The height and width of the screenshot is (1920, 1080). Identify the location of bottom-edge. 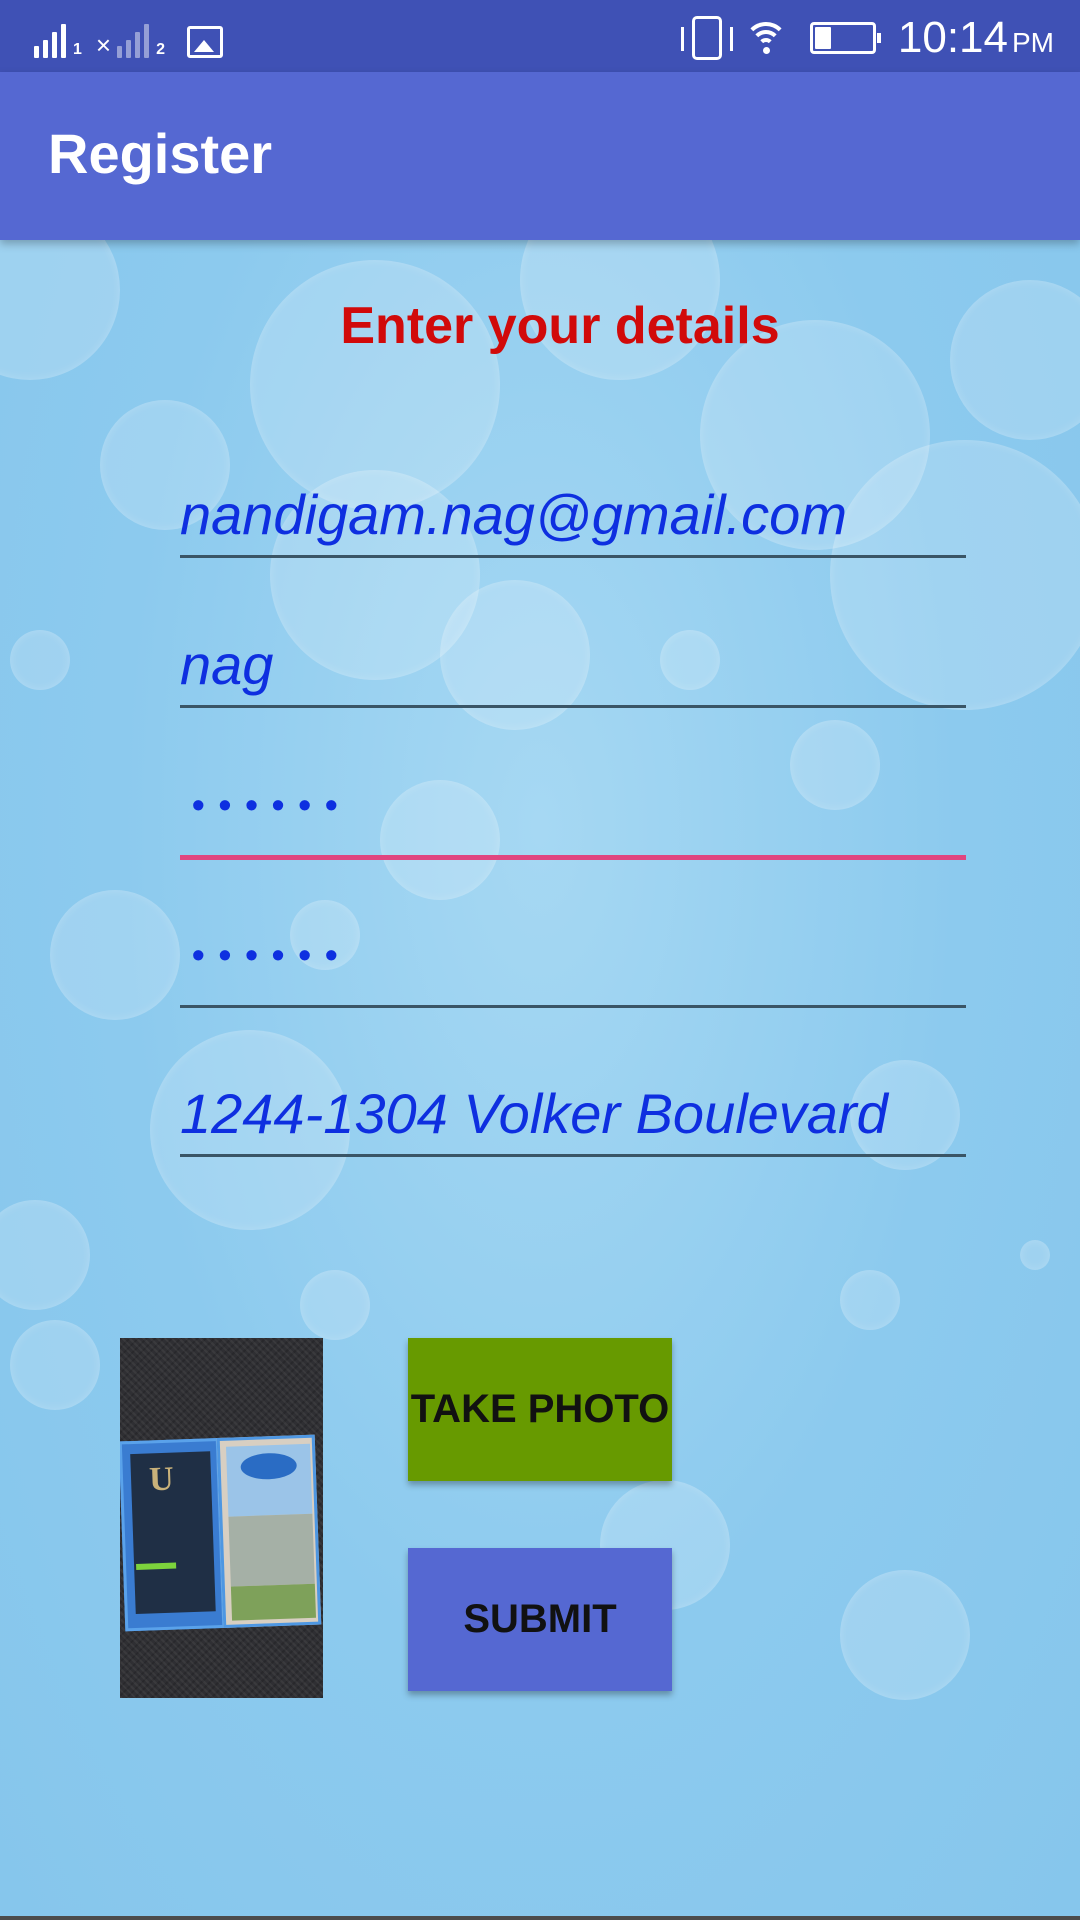
(540, 1918).